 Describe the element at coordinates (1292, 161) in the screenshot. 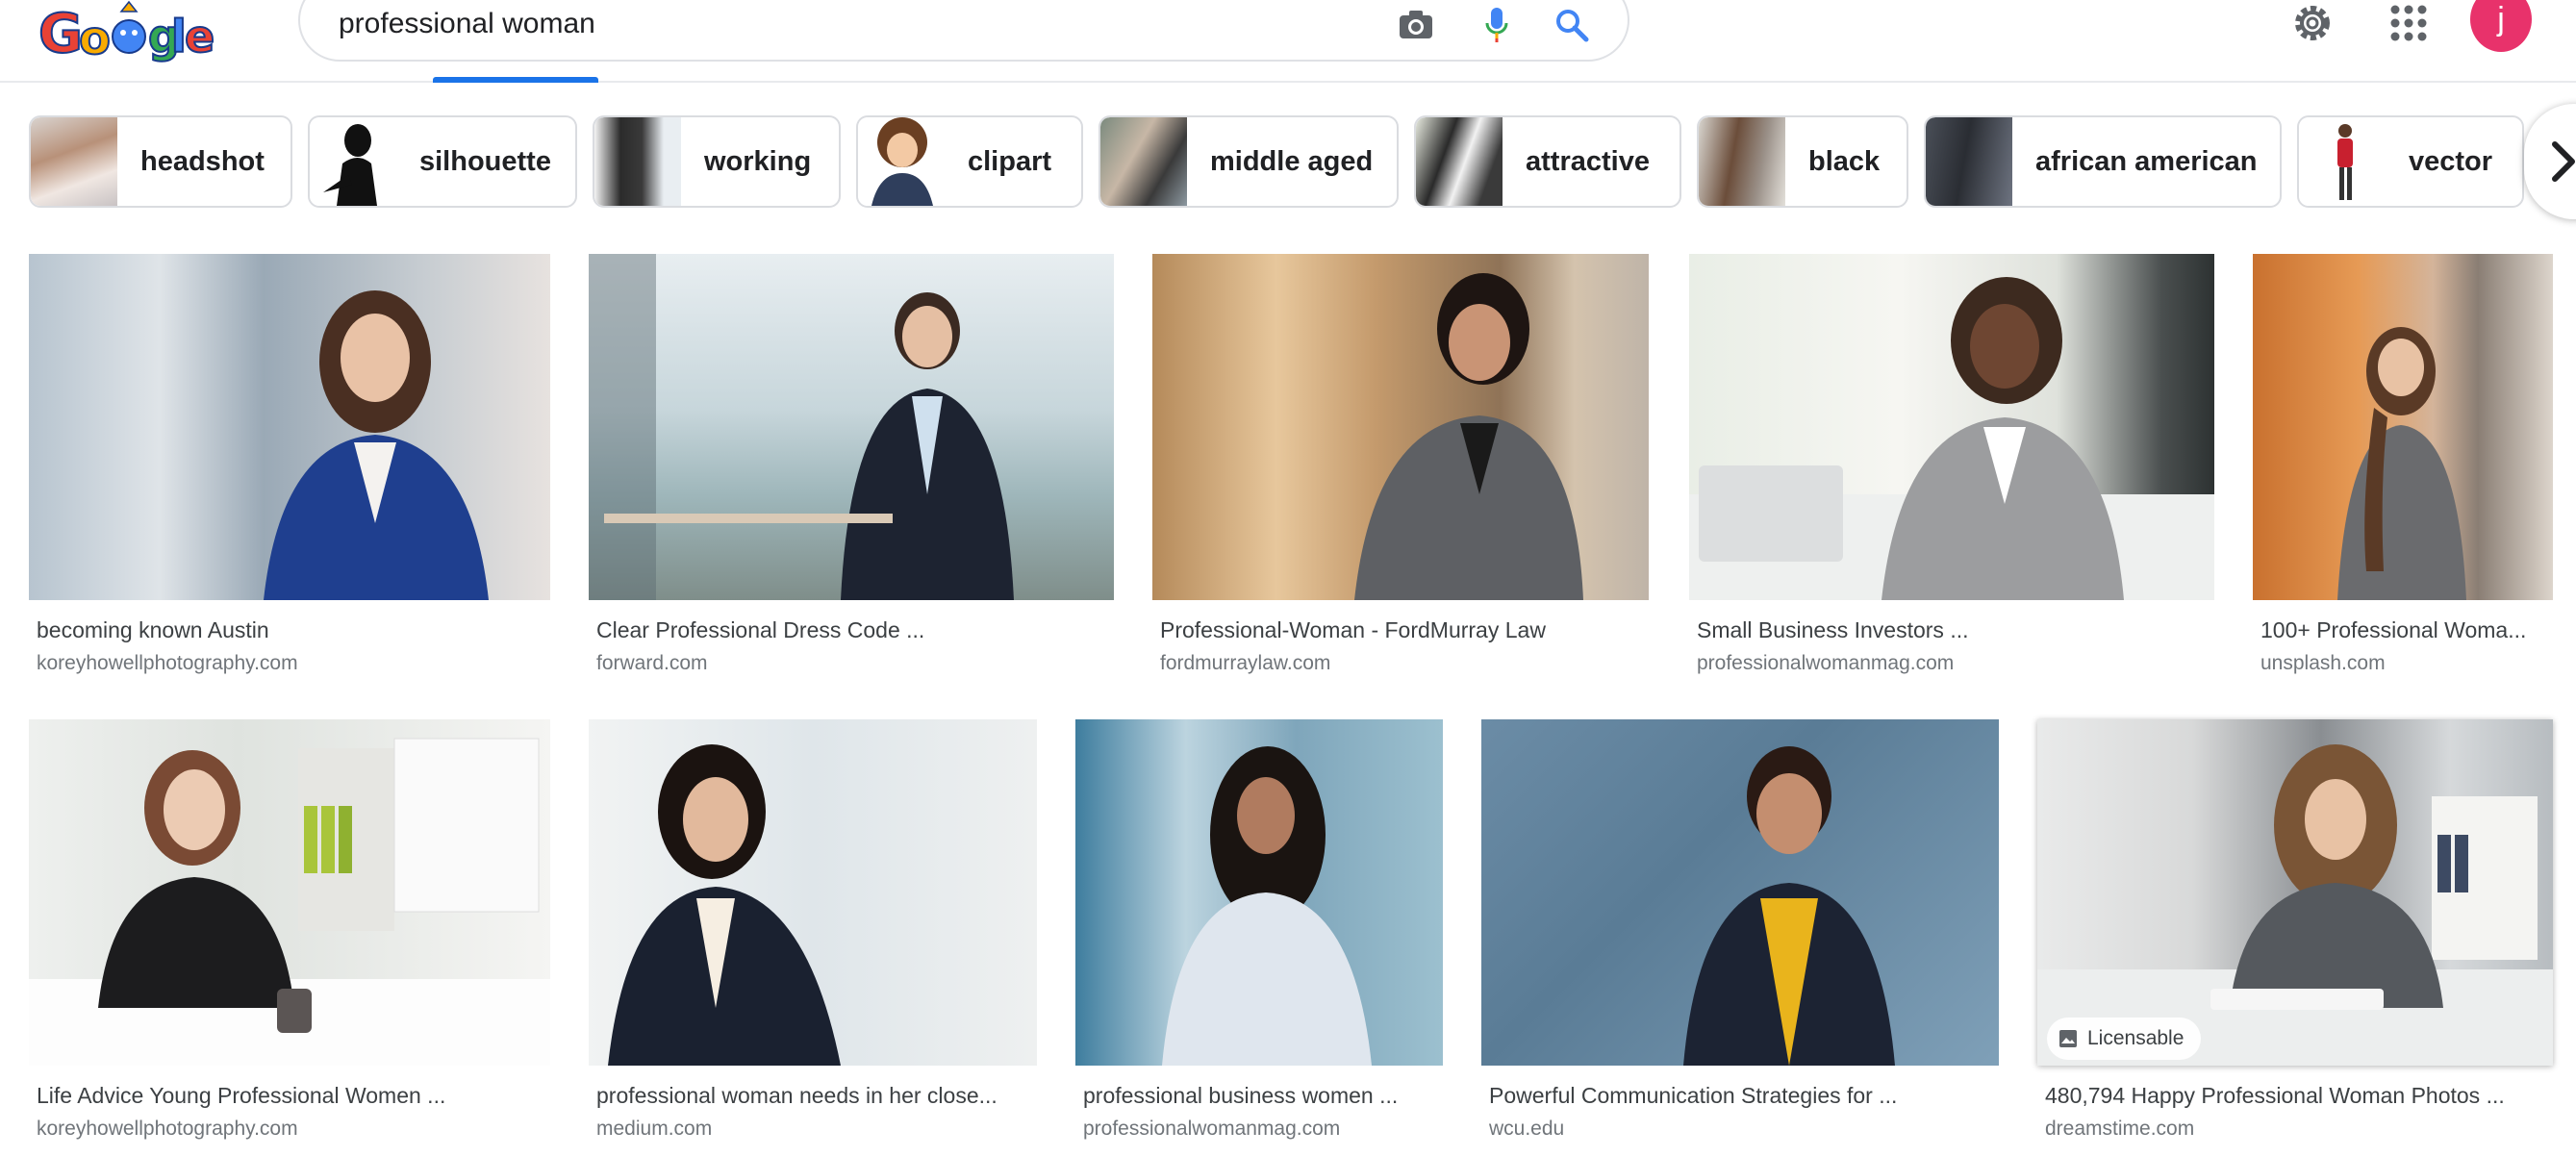

I see `chip-label: middle aged` at that location.